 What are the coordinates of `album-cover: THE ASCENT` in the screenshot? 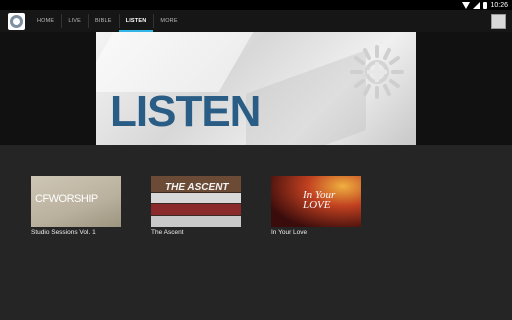 It's located at (196, 201).